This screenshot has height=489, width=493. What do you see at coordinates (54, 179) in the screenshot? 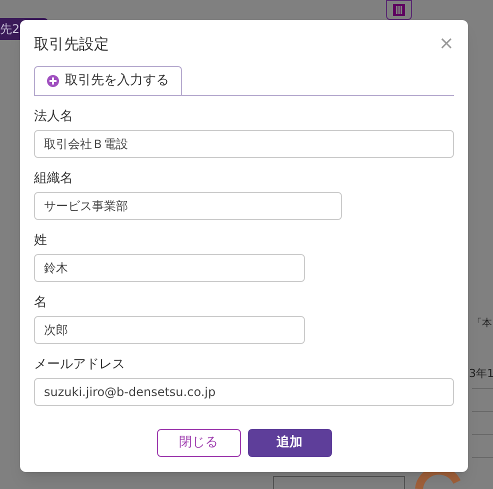
I see `field-label: 組織名` at bounding box center [54, 179].